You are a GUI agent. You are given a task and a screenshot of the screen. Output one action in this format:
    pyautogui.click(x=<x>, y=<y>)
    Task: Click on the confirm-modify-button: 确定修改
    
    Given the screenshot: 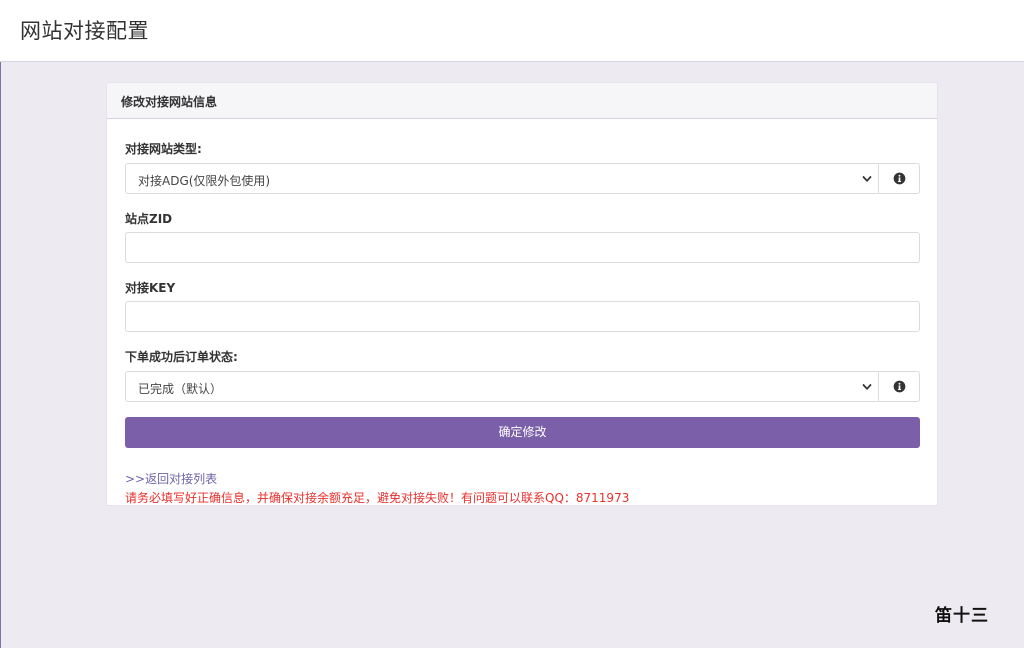 What is the action you would take?
    pyautogui.click(x=522, y=432)
    